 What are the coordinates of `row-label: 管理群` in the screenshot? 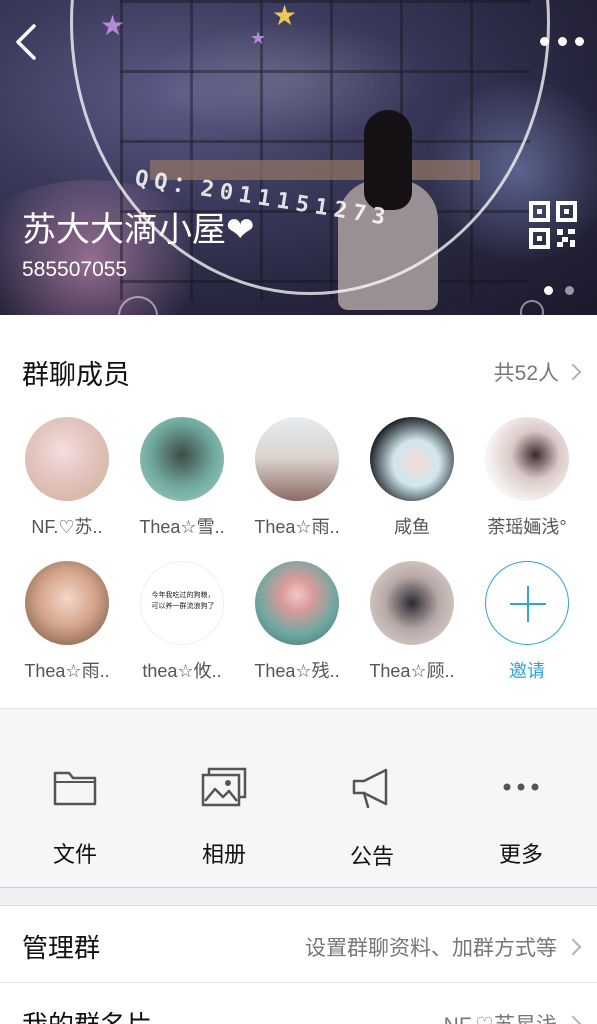 It's located at (61, 948).